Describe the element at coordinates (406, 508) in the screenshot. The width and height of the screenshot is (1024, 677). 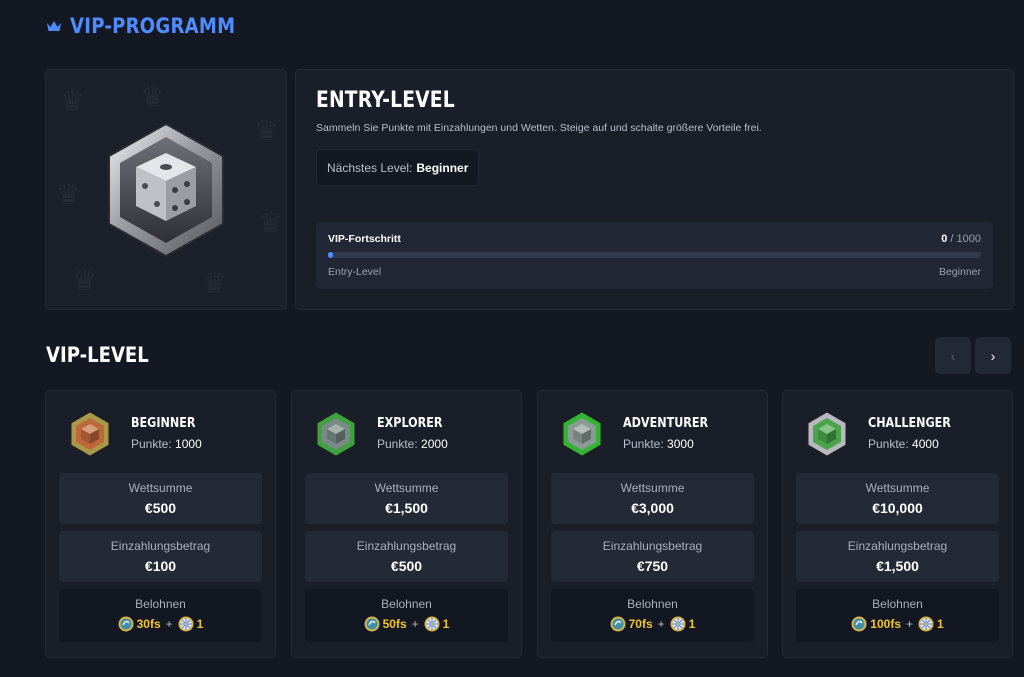
I see `wager-value: €1,500` at that location.